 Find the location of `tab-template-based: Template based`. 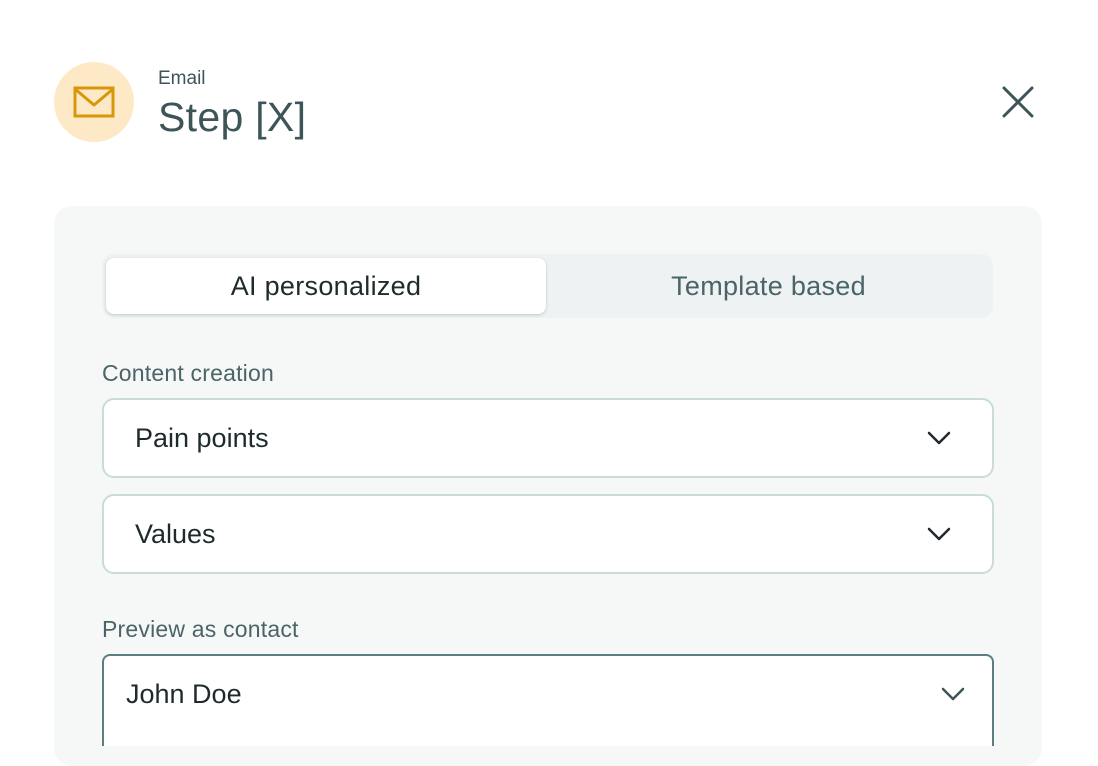

tab-template-based: Template based is located at coordinates (768, 286).